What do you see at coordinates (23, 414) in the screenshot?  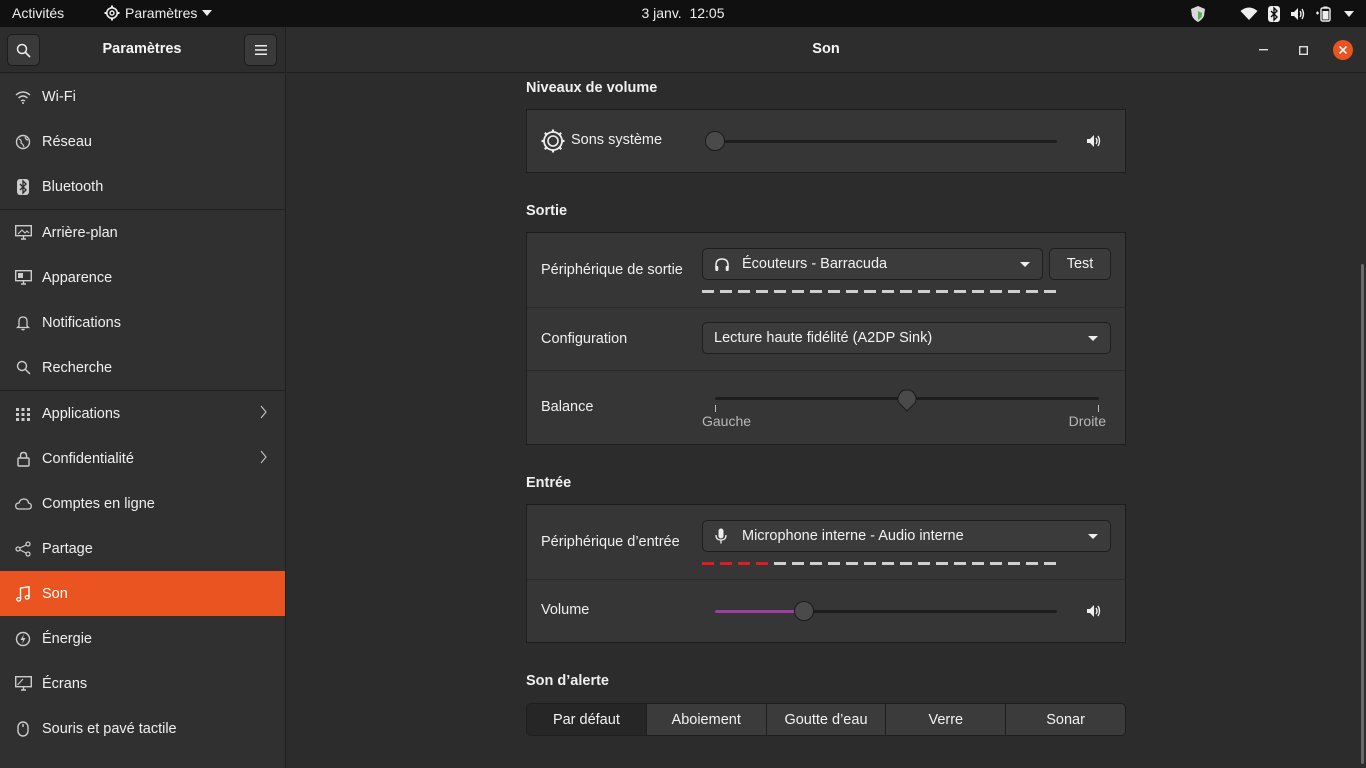 I see `apps-grid-icon` at bounding box center [23, 414].